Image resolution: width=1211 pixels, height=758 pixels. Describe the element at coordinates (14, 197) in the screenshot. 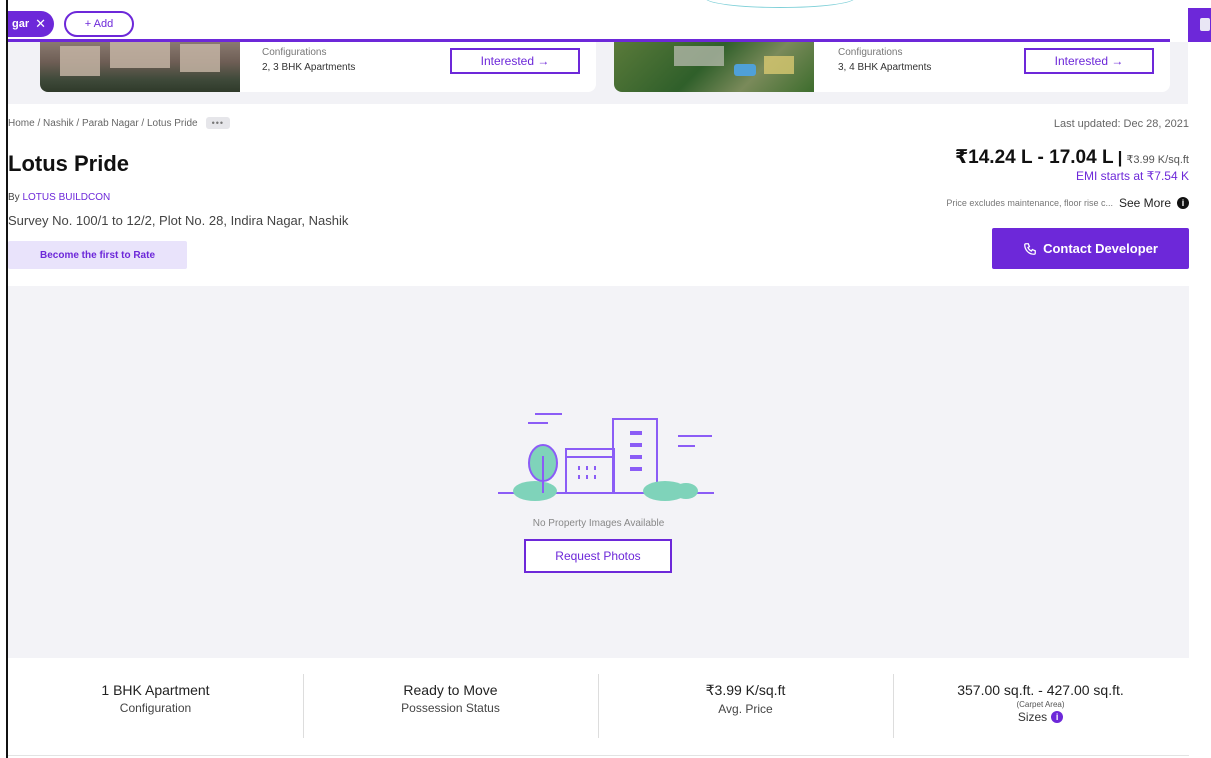

I see `developer-prefix: By` at that location.